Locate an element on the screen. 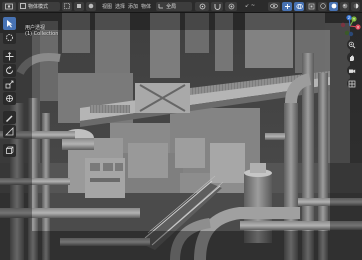  overlay-toggle-button is located at coordinates (299, 6).